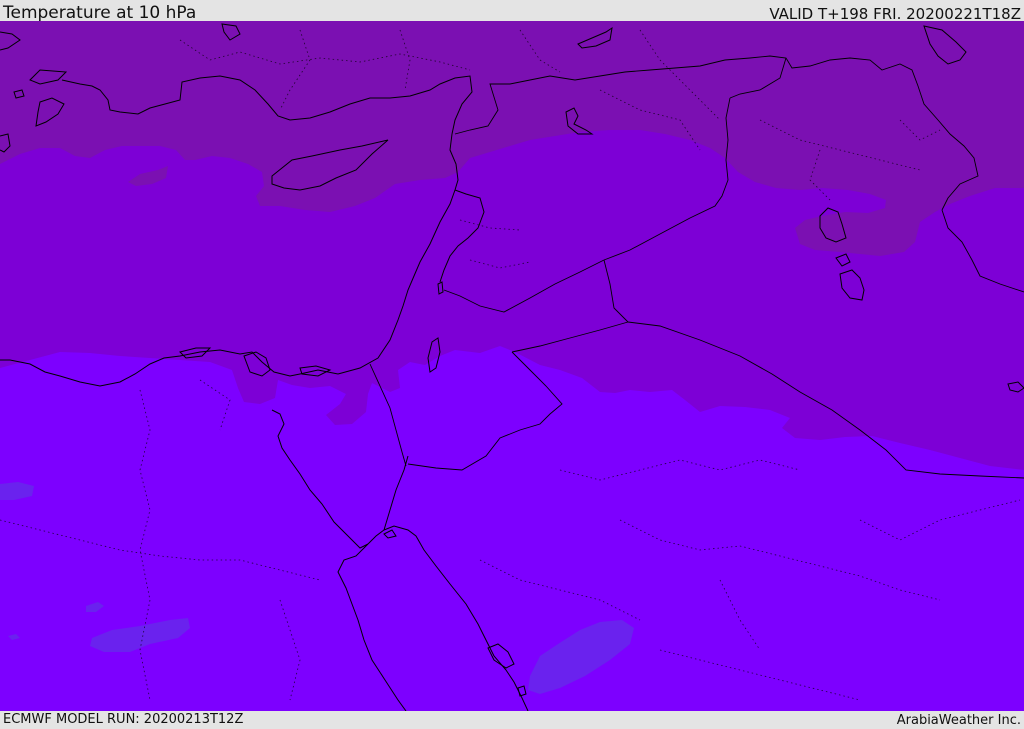 This screenshot has width=1024, height=729. I want to click on model-run-label: ECMWF MODEL RUN: 20200213T12Z, so click(123, 719).